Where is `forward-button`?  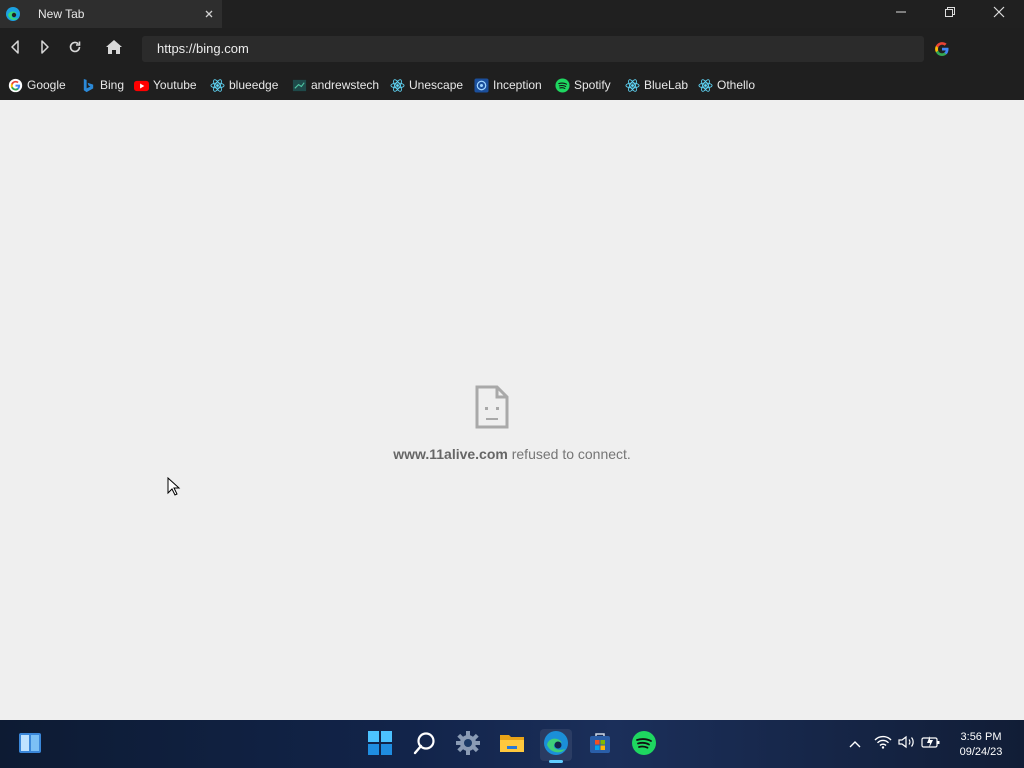
forward-button is located at coordinates (45, 49).